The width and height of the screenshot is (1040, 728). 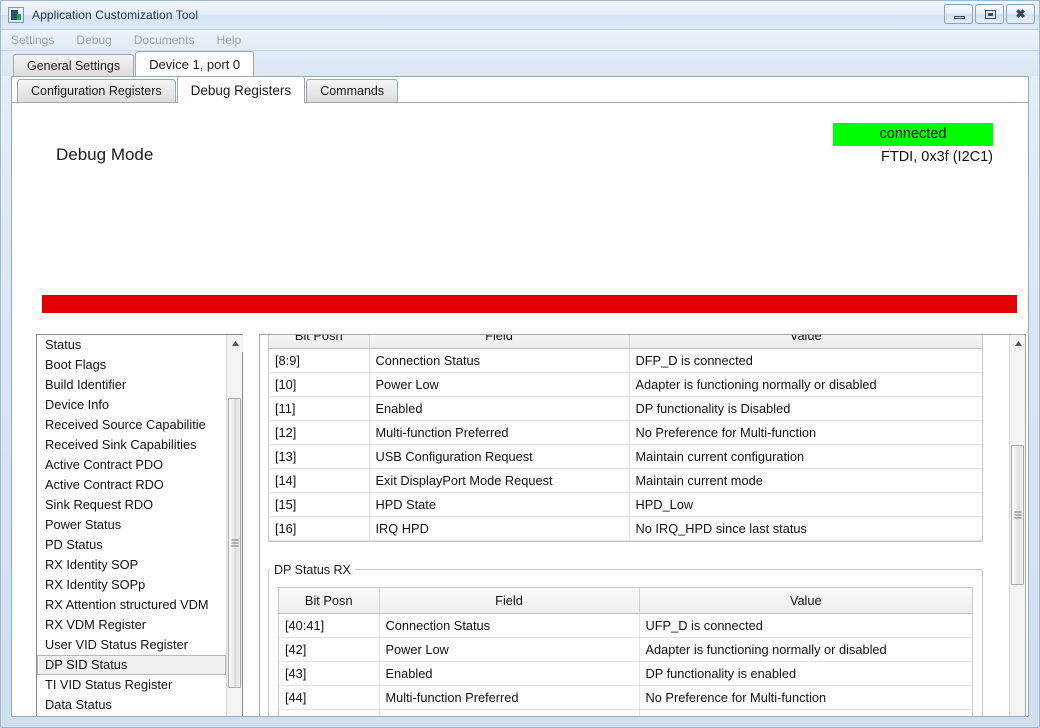 What do you see at coordinates (131, 385) in the screenshot?
I see `list-item: Build Identifier` at bounding box center [131, 385].